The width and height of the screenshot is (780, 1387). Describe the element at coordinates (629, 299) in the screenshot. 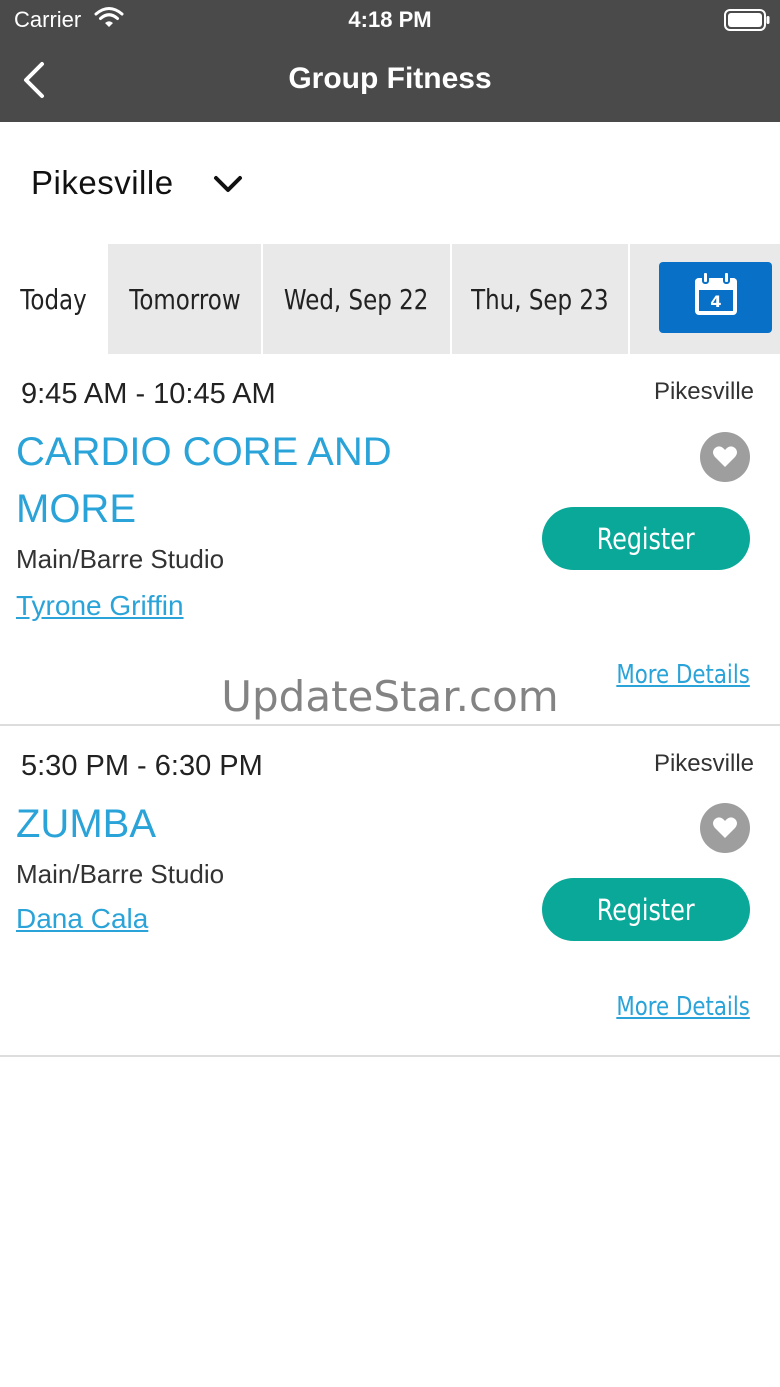

I see `tab-divider` at that location.